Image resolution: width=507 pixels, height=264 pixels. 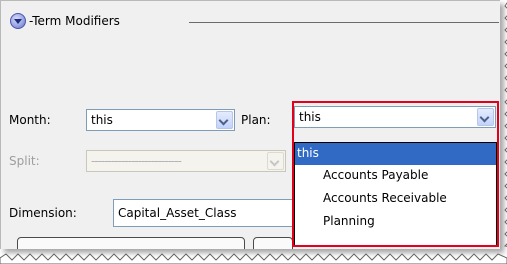 What do you see at coordinates (131, 243) in the screenshot?
I see `bottom-button-left` at bounding box center [131, 243].